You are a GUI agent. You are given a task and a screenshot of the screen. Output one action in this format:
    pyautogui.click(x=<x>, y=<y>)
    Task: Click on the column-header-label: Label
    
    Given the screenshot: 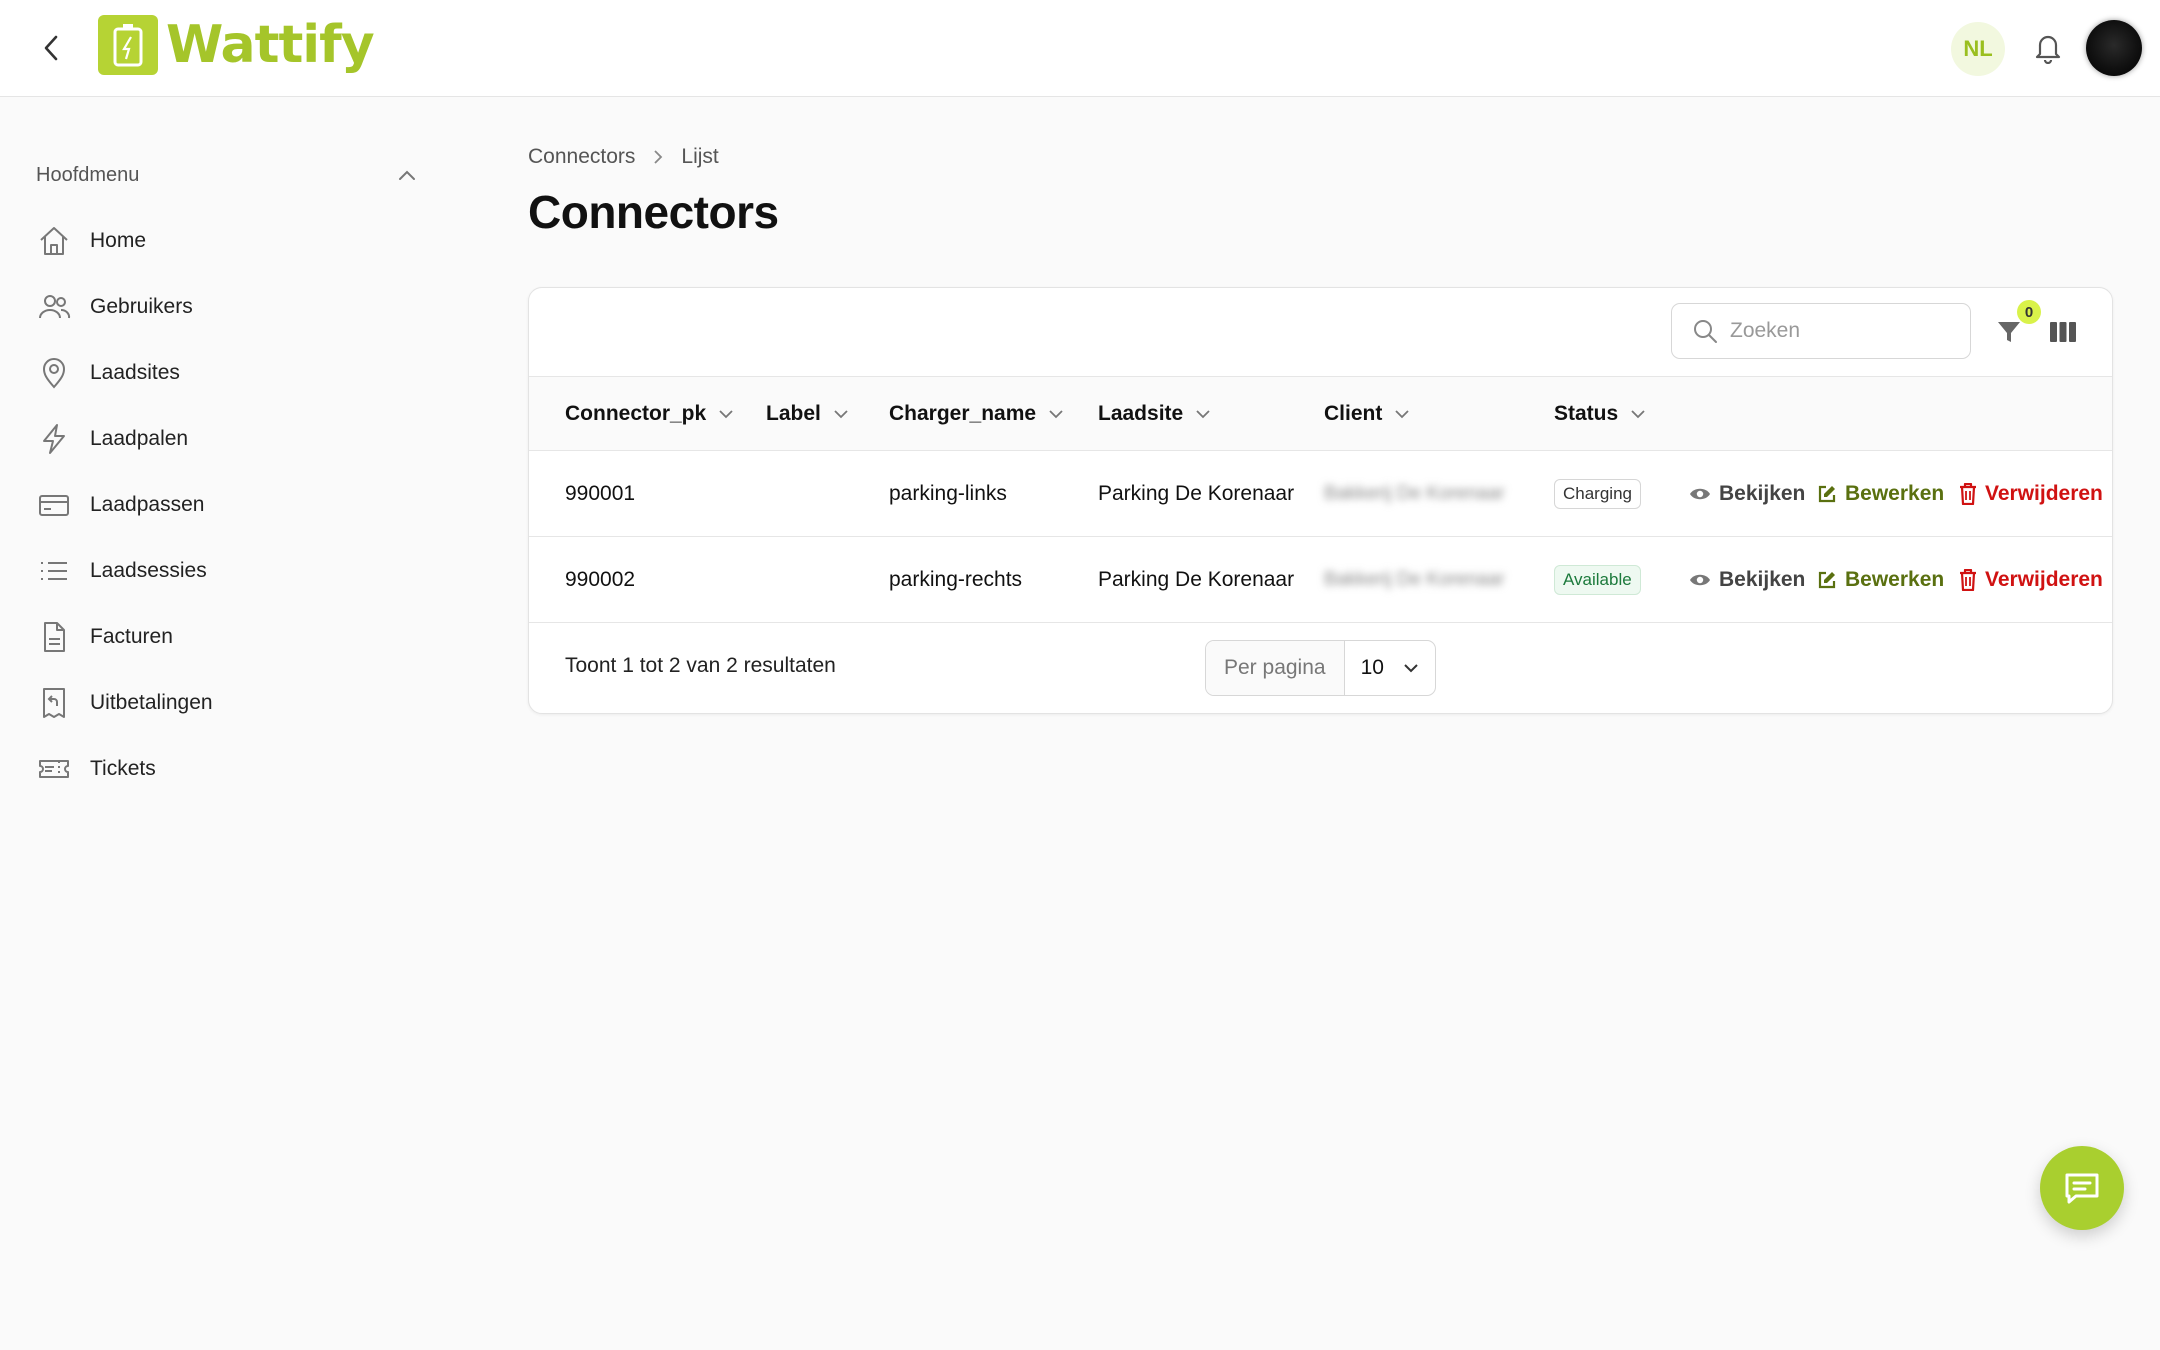 What is the action you would take?
    pyautogui.click(x=793, y=413)
    